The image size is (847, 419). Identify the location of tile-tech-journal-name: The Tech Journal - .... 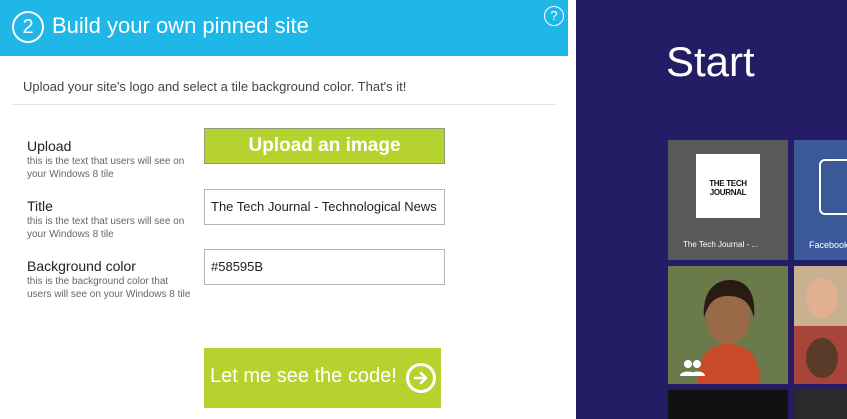
(720, 244).